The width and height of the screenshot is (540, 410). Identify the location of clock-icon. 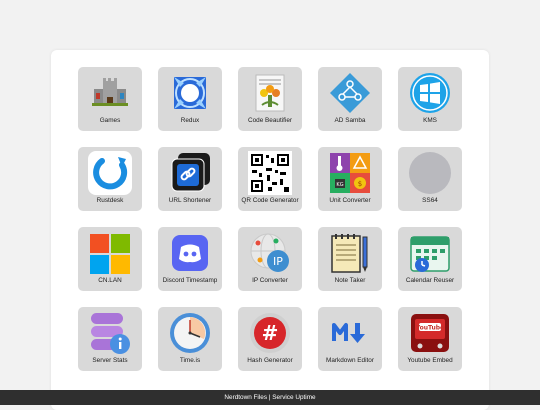
(190, 333).